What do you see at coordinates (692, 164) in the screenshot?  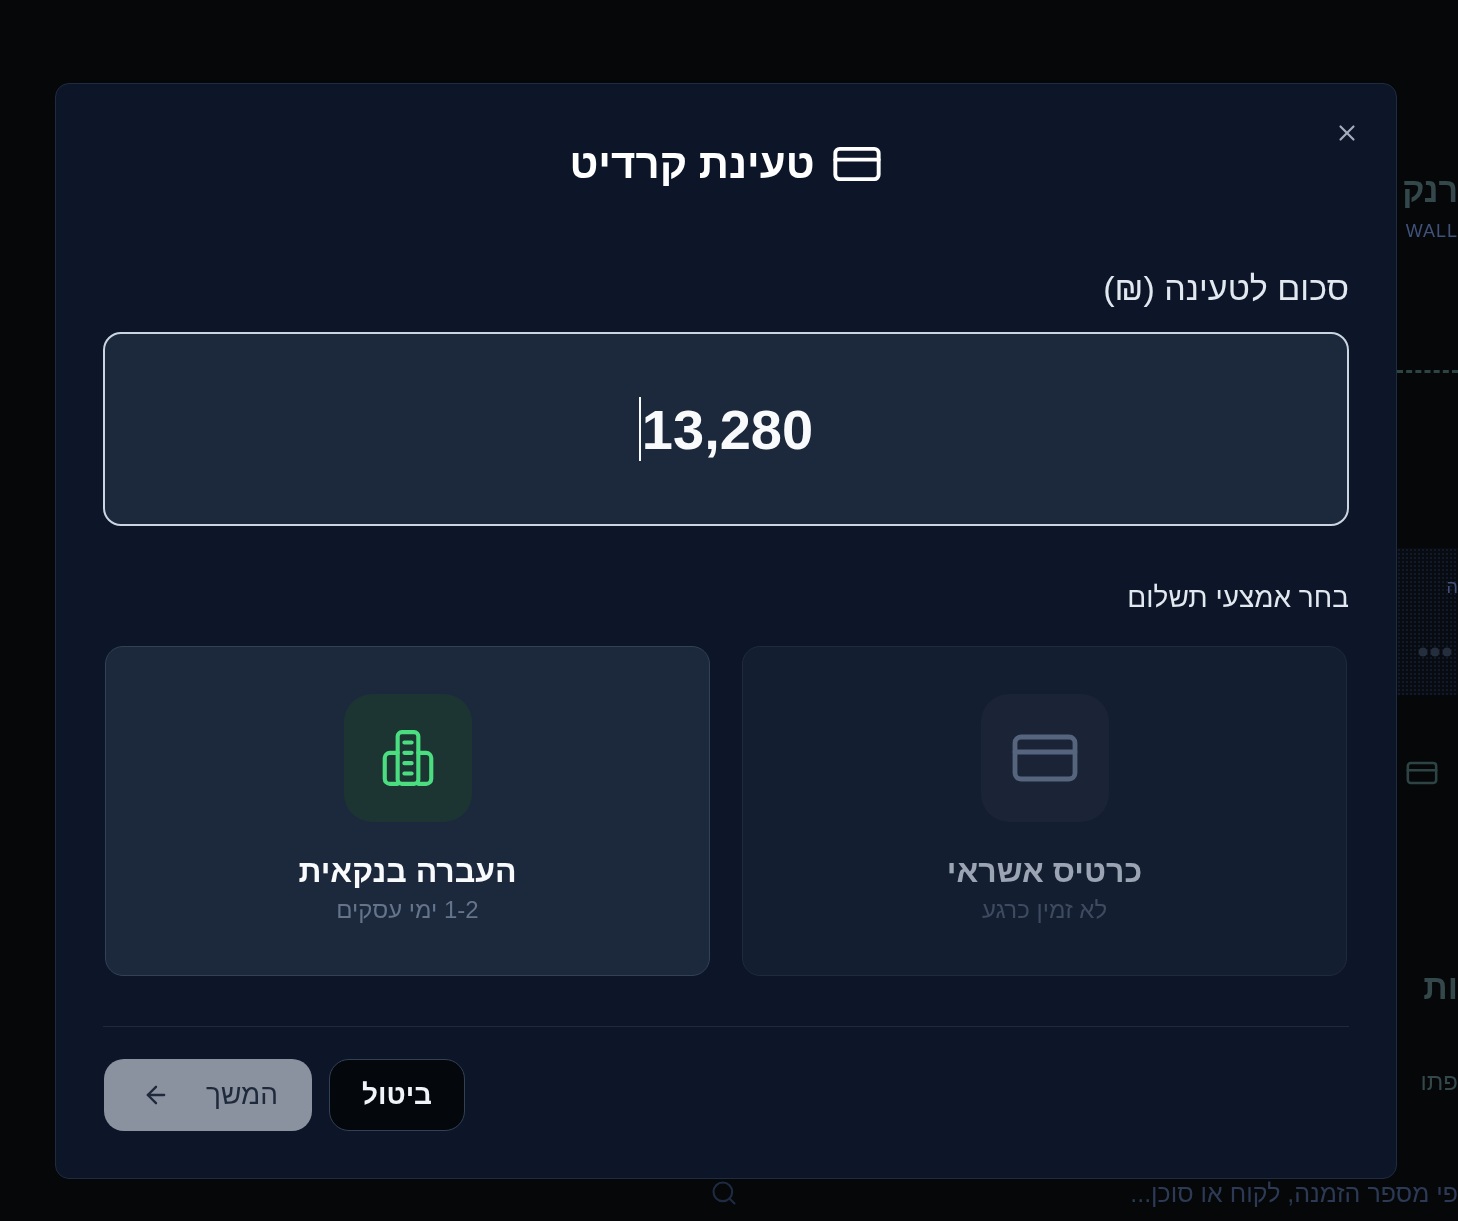 I see `dialog-title: טעינת קרדיט` at bounding box center [692, 164].